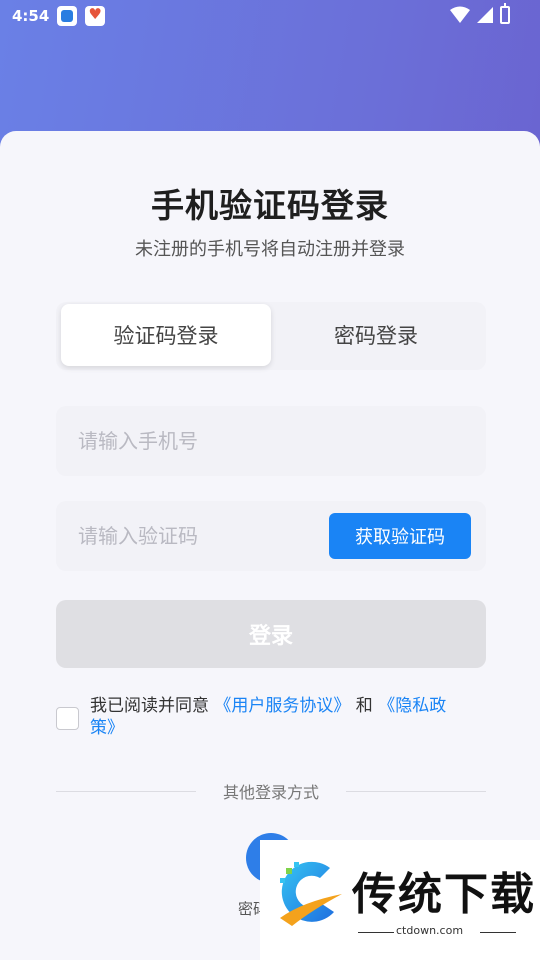 The width and height of the screenshot is (540, 960). I want to click on agreement-text: 我已阅读并同意 《用户服务协议》 和 《隐私政策》, so click(280, 717).